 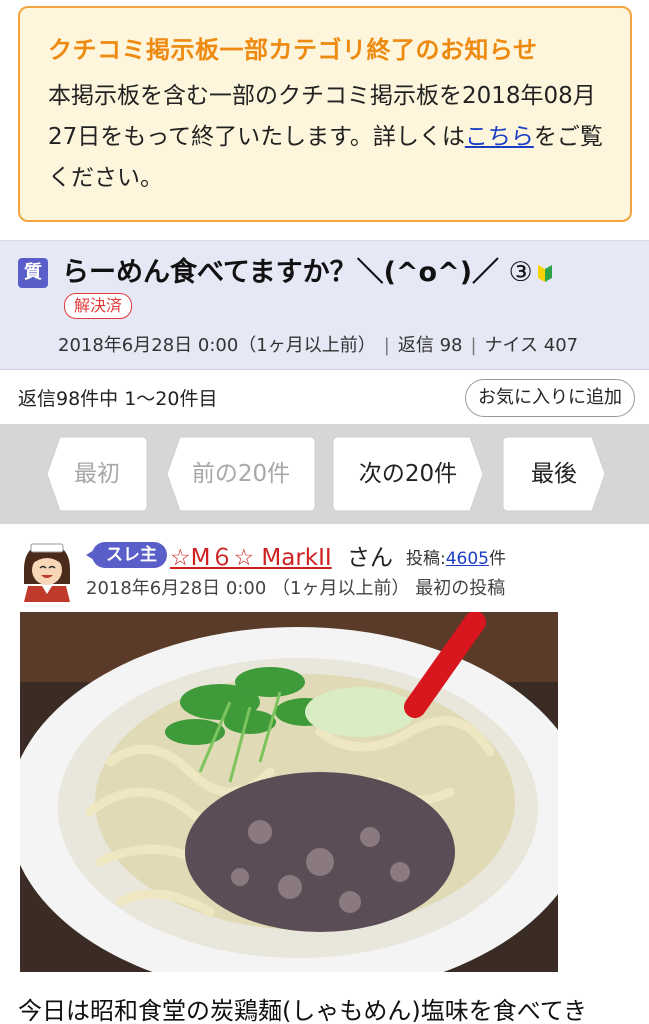 I want to click on last-page-label: 最後, so click(x=554, y=474).